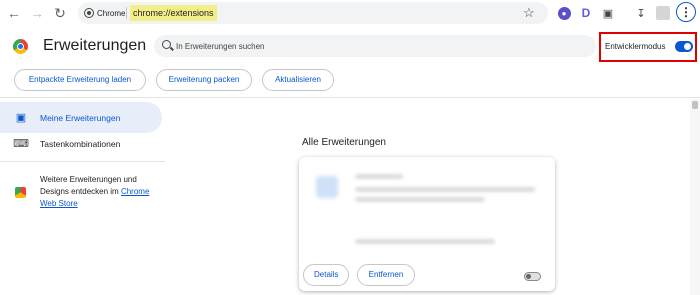 This screenshot has height=295, width=700. Describe the element at coordinates (20, 192) in the screenshot. I see `web-store-icon` at that location.